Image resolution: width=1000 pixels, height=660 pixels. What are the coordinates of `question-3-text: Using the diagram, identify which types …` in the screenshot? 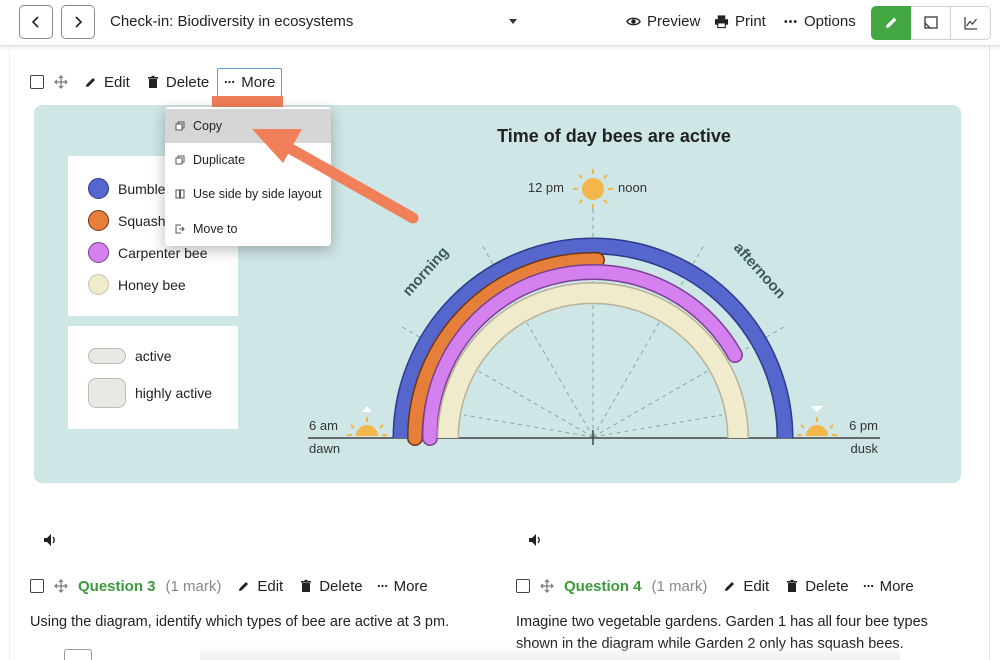 It's located at (240, 622).